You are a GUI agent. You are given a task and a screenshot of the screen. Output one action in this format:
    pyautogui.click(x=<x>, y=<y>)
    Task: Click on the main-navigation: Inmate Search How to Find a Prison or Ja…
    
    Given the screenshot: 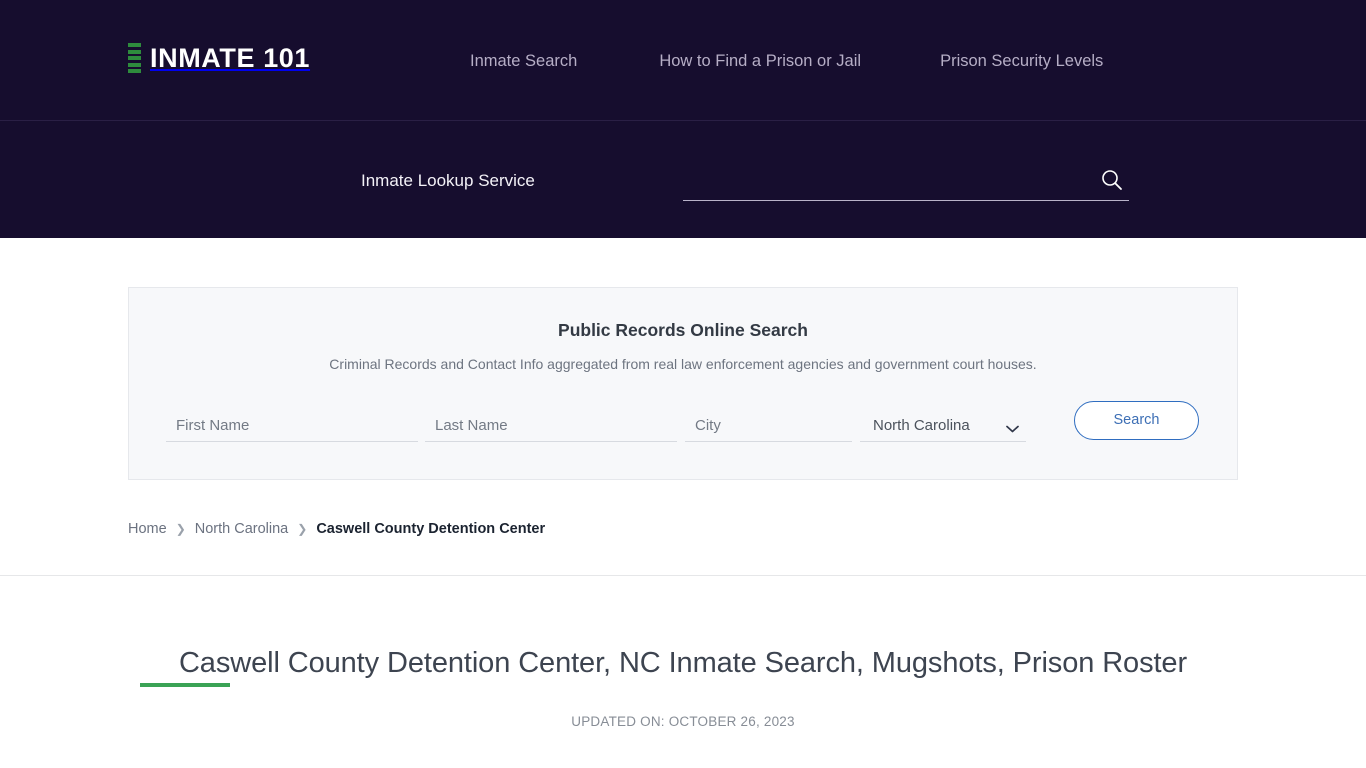 What is the action you would take?
    pyautogui.click(x=786, y=61)
    